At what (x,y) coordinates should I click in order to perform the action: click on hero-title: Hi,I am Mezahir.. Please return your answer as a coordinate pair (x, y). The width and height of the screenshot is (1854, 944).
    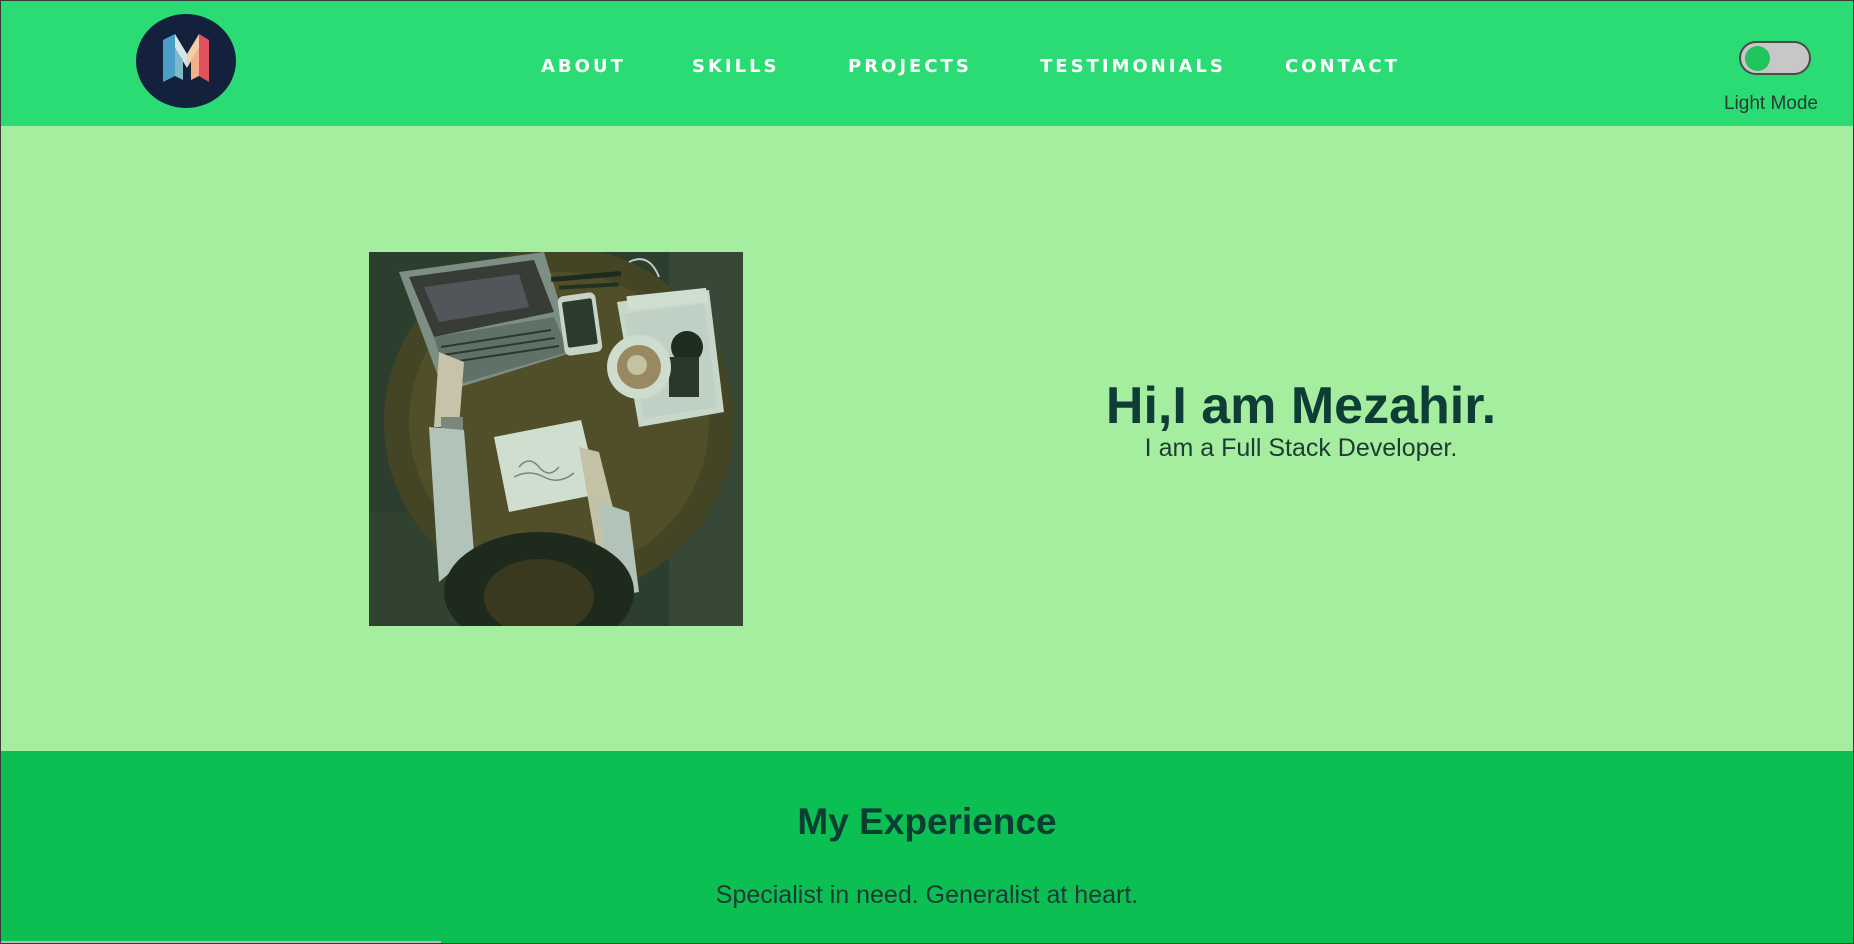
    Looking at the image, I should click on (1301, 406).